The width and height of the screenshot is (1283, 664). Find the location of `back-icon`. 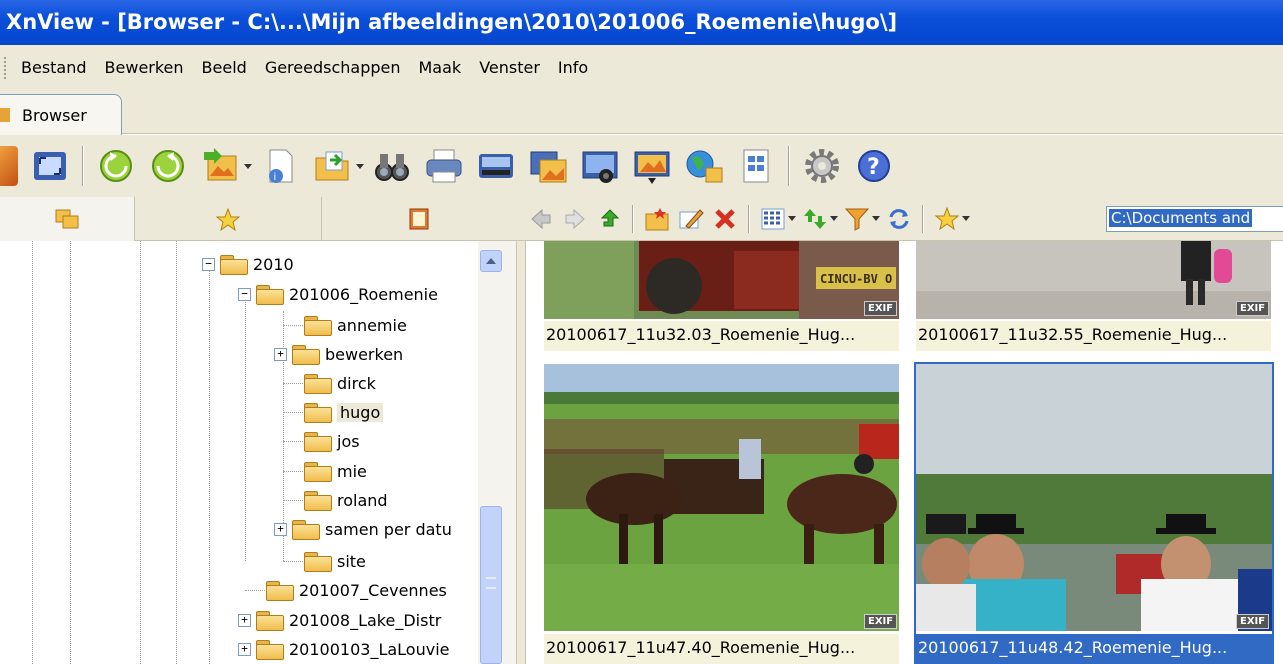

back-icon is located at coordinates (541, 219).